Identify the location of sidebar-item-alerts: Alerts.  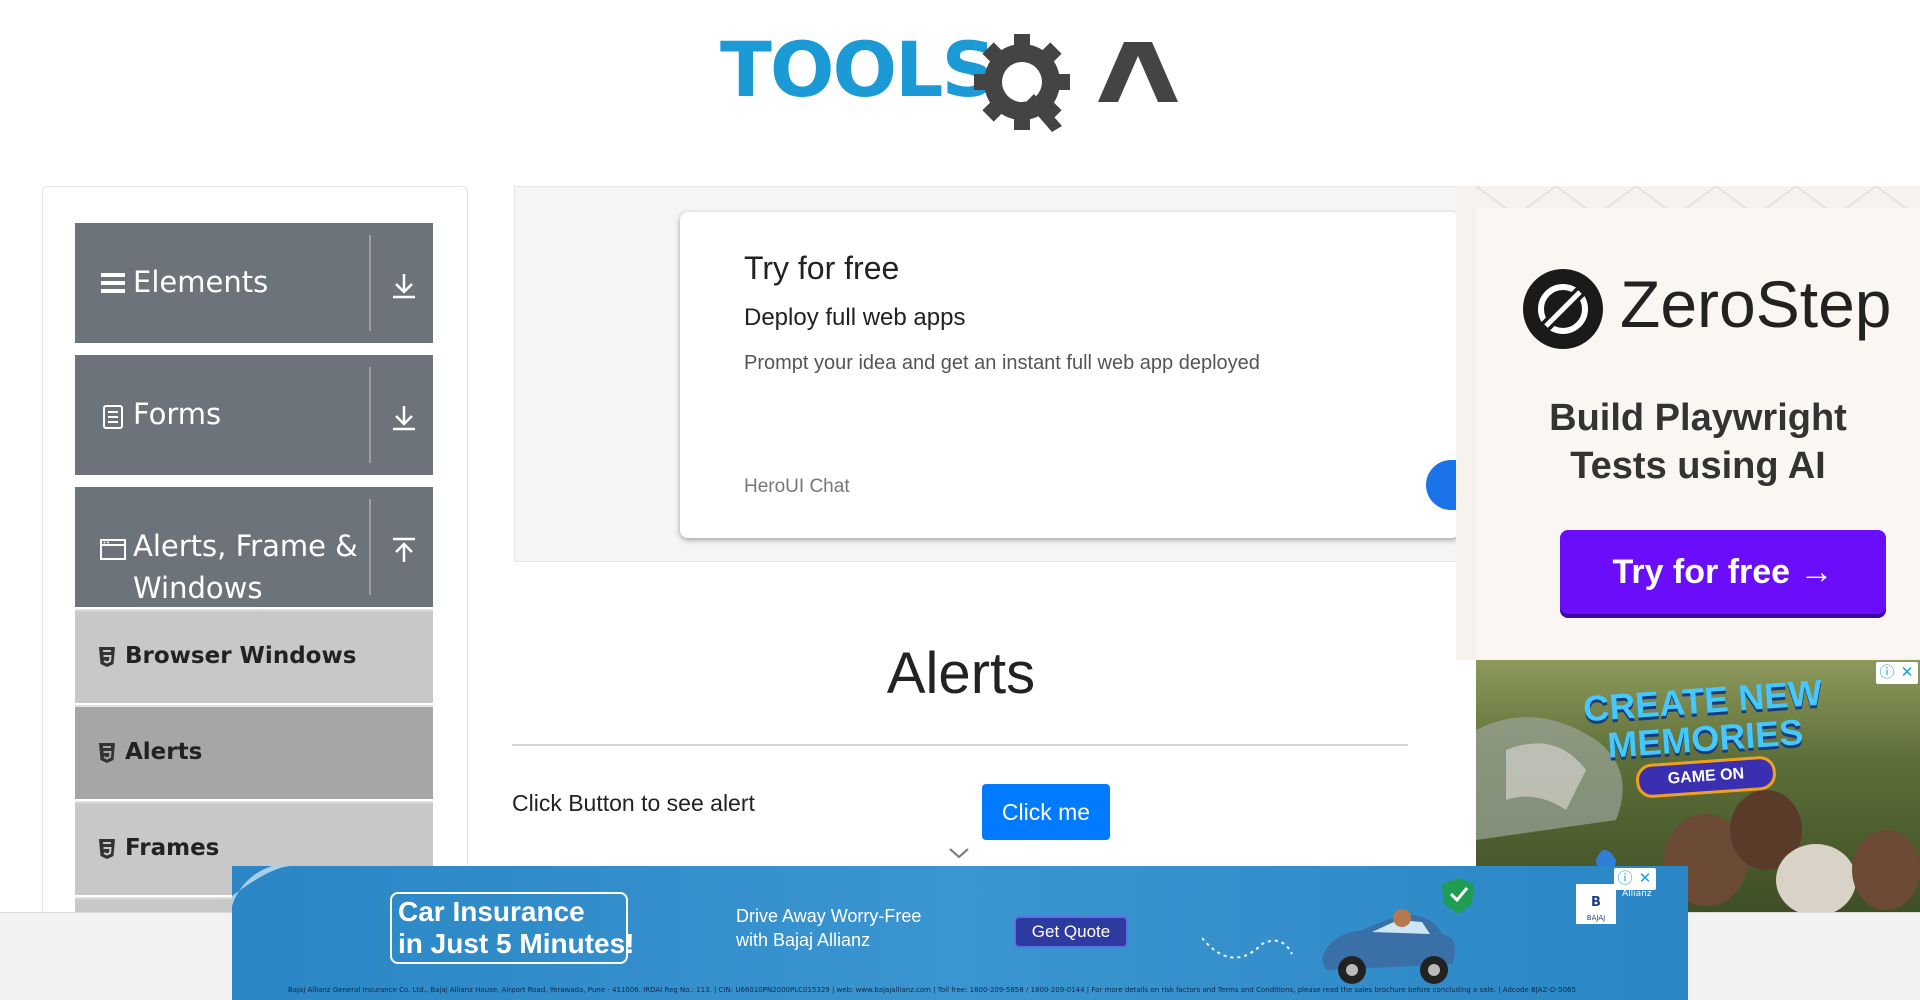
(254, 752).